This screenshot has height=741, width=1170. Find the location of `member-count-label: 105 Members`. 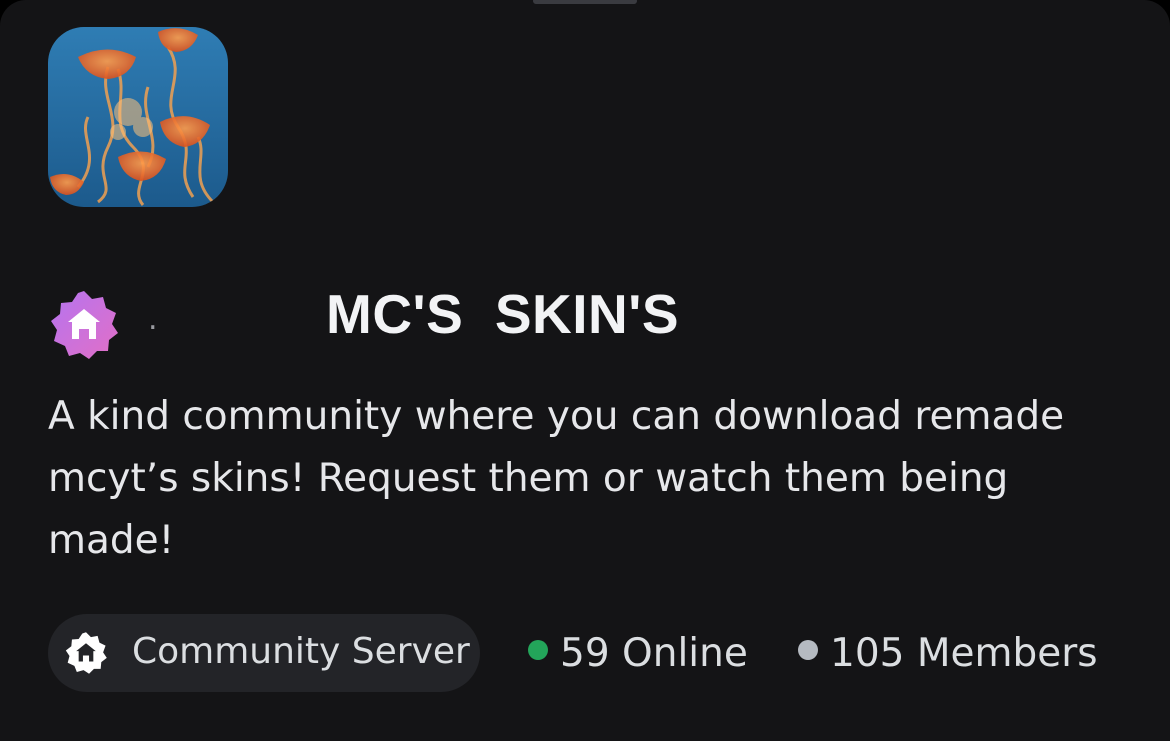

member-count-label: 105 Members is located at coordinates (964, 653).